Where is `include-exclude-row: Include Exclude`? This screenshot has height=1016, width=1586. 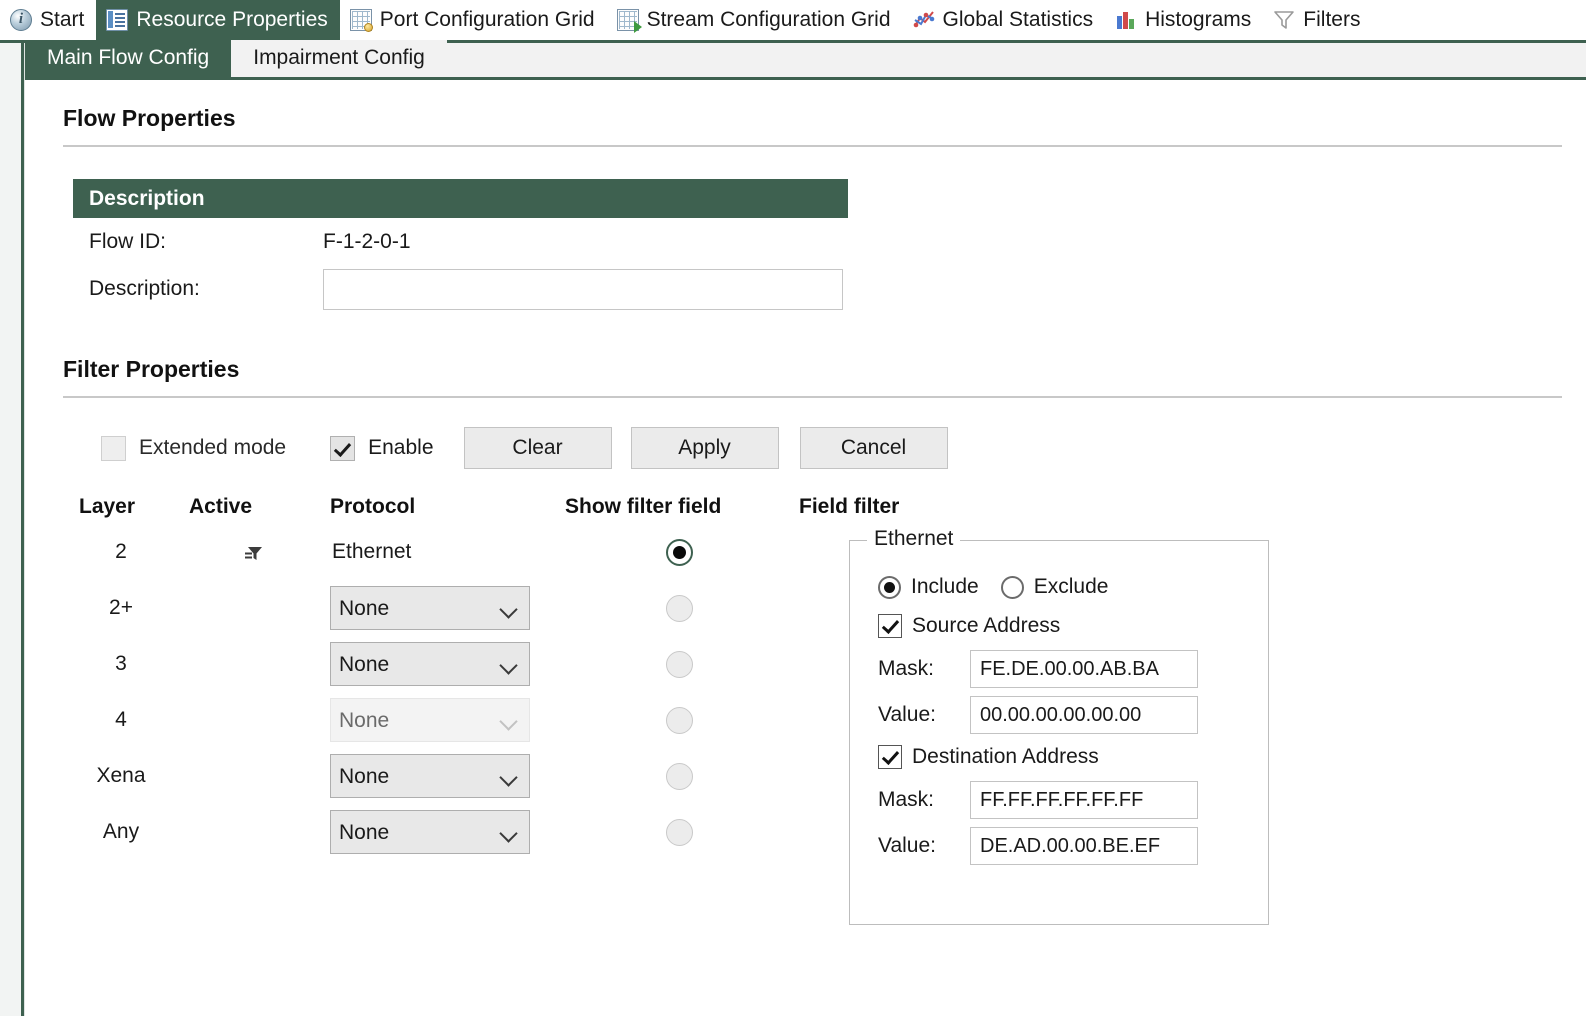
include-exclude-row: Include Exclude is located at coordinates (1073, 587).